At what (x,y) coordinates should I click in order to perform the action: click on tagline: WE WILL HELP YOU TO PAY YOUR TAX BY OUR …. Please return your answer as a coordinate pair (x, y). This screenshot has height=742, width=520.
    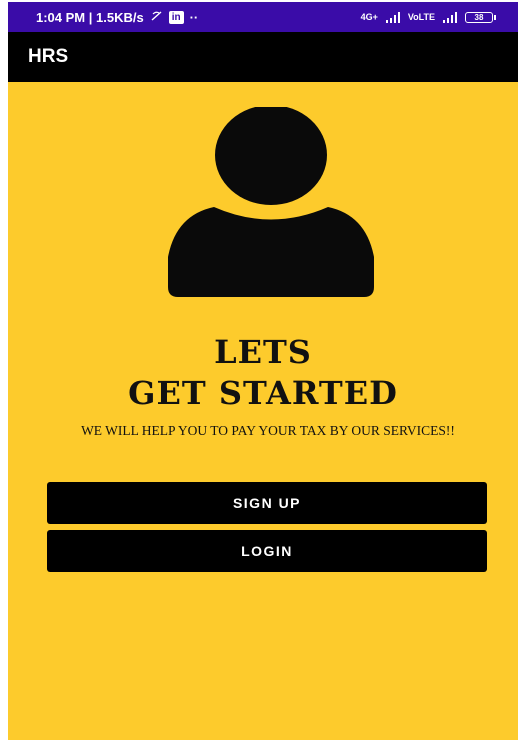
    Looking at the image, I should click on (268, 430).